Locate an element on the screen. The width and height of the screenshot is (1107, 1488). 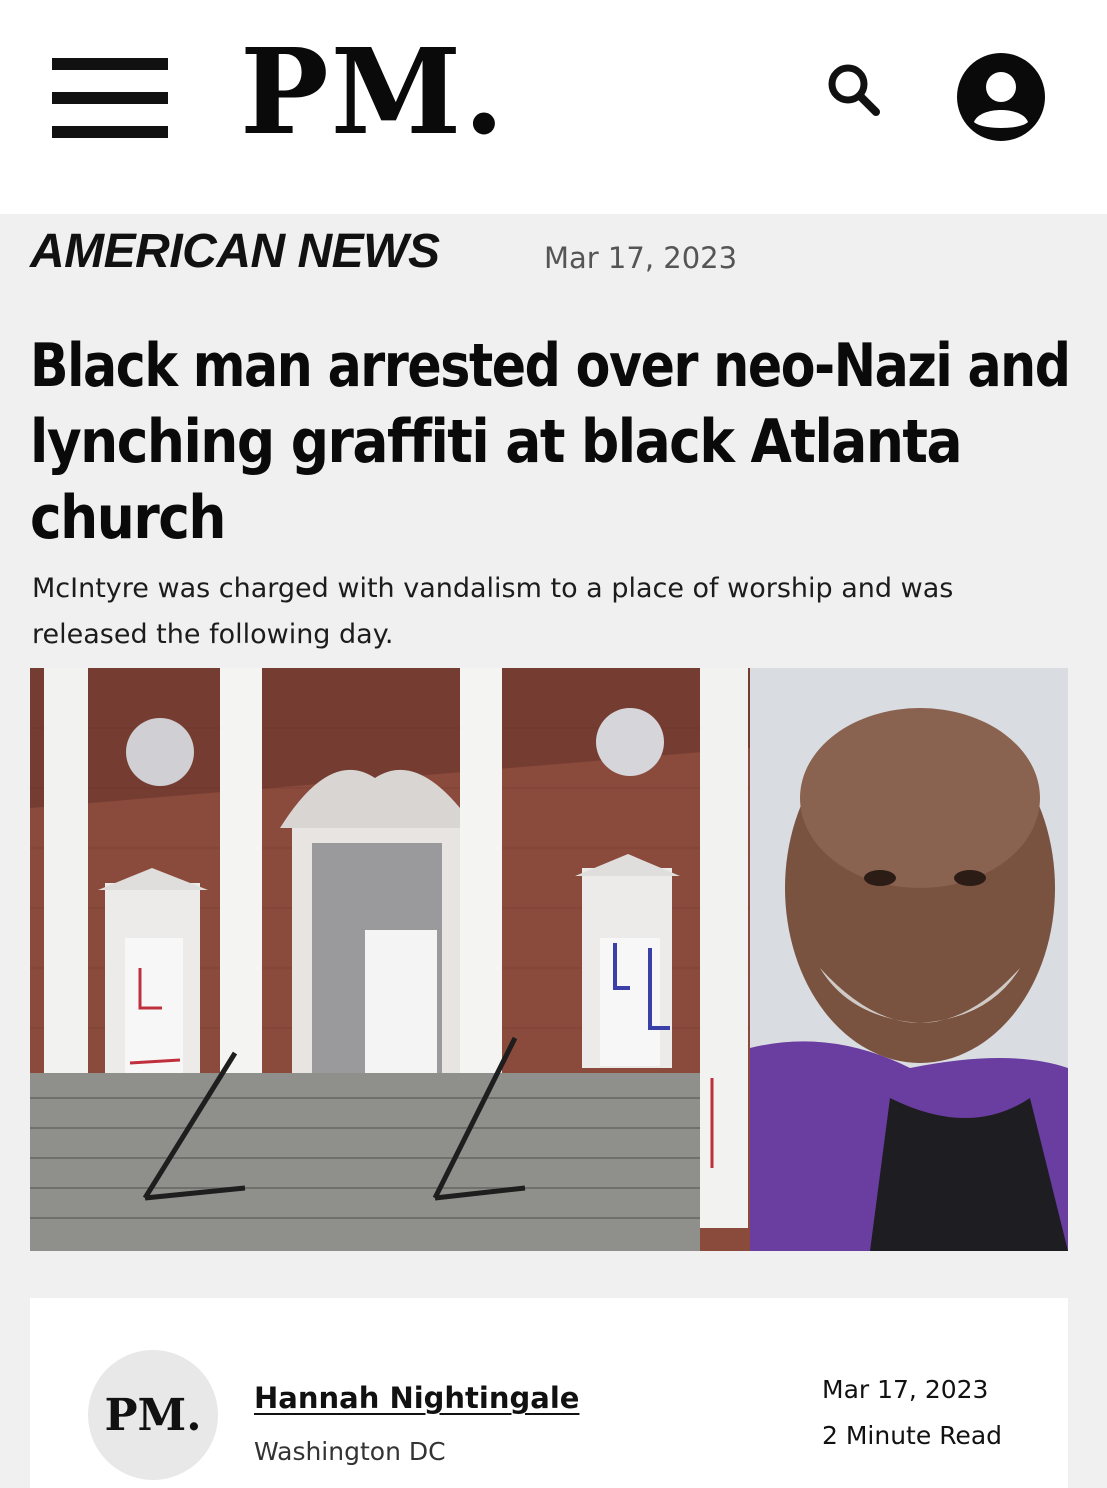
hamburger-menu-icon is located at coordinates (110, 98).